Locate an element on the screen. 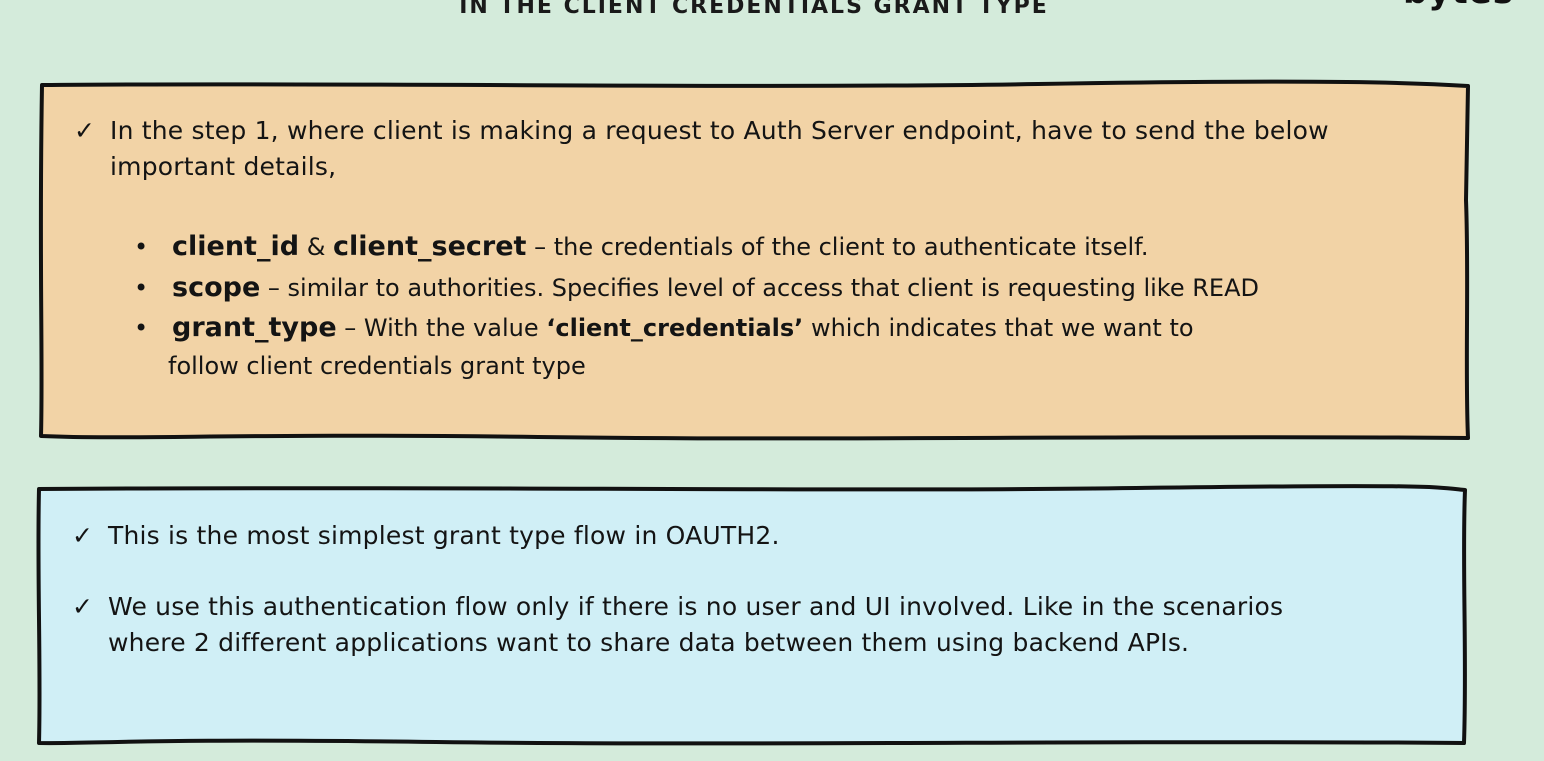 Image resolution: width=1544 pixels, height=761 pixels. brand-logo: bytes is located at coordinates (1458, 6).